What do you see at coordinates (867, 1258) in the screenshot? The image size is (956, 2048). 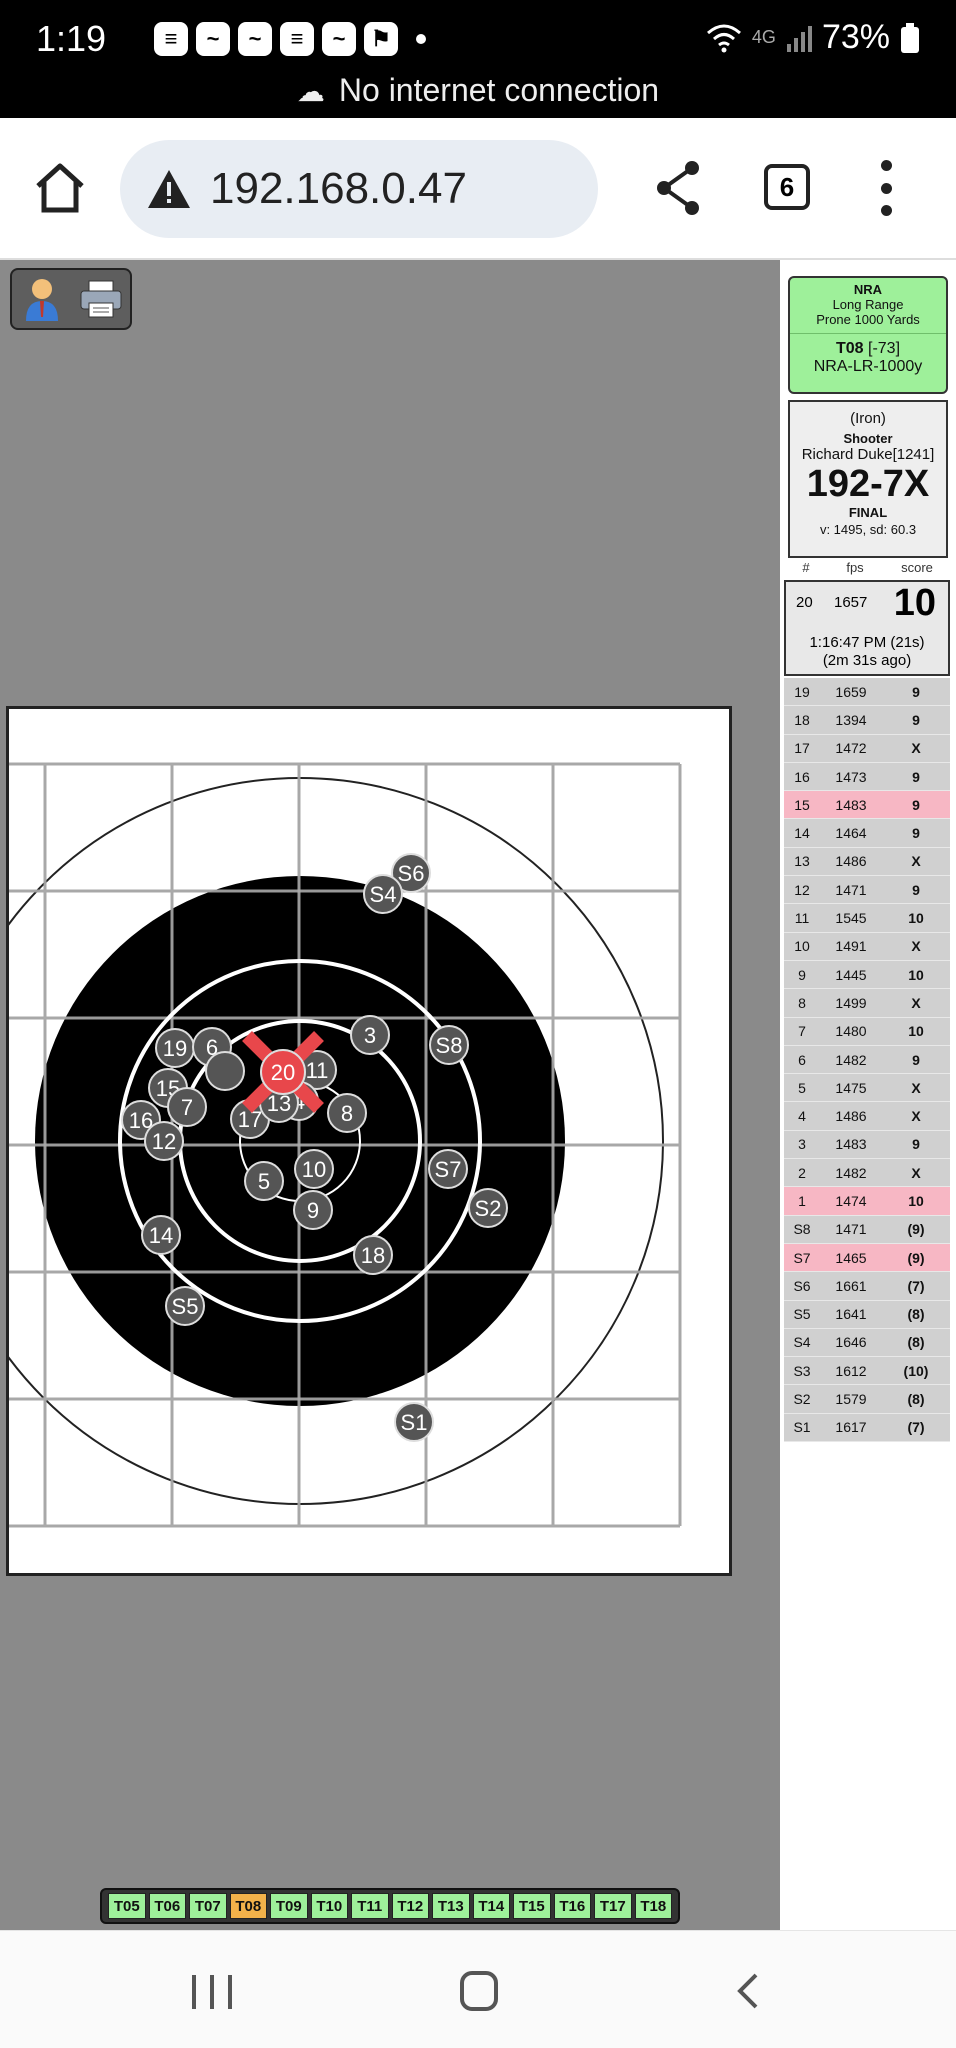 I see `shot-row: S7 1465 (9)` at bounding box center [867, 1258].